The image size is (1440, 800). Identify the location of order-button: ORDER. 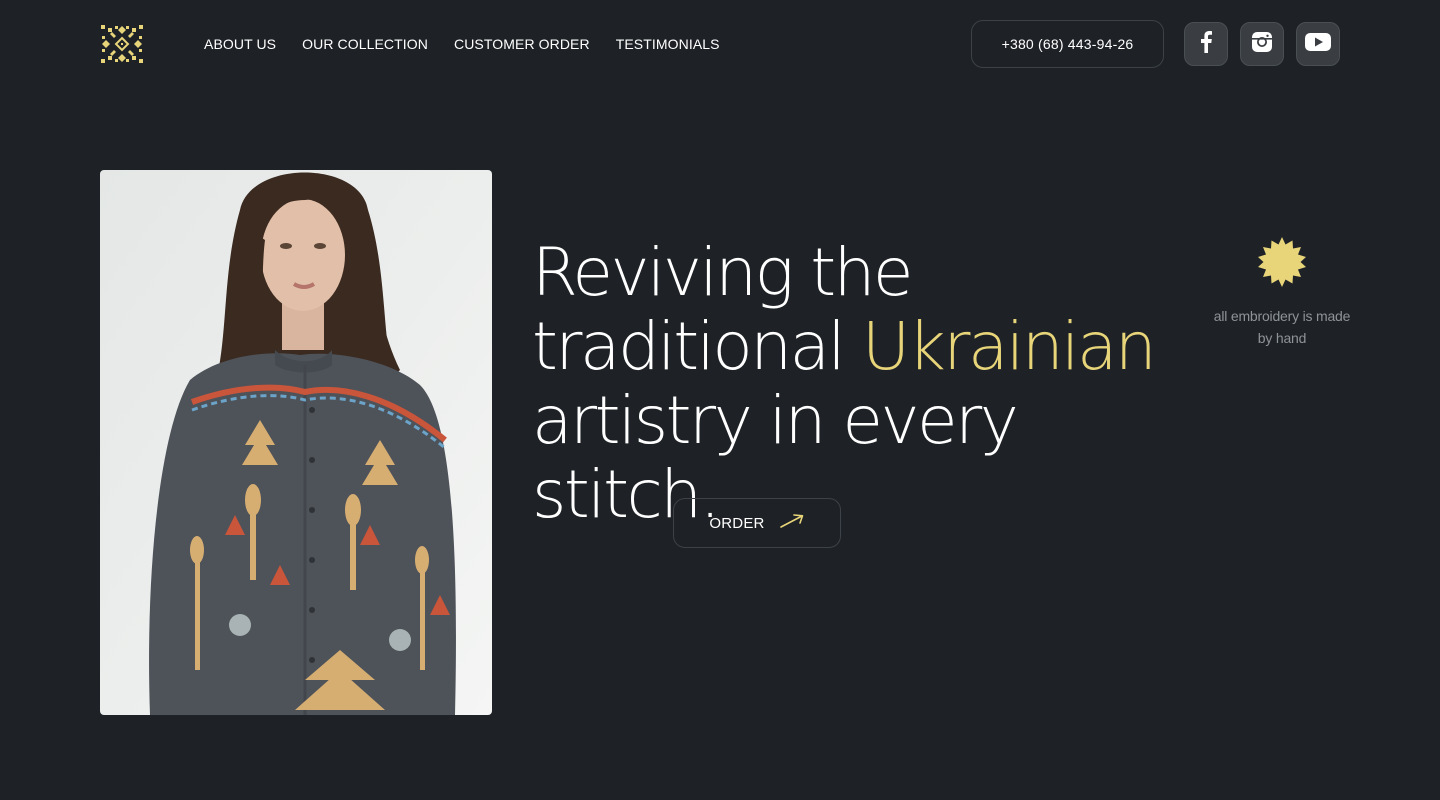
(757, 523).